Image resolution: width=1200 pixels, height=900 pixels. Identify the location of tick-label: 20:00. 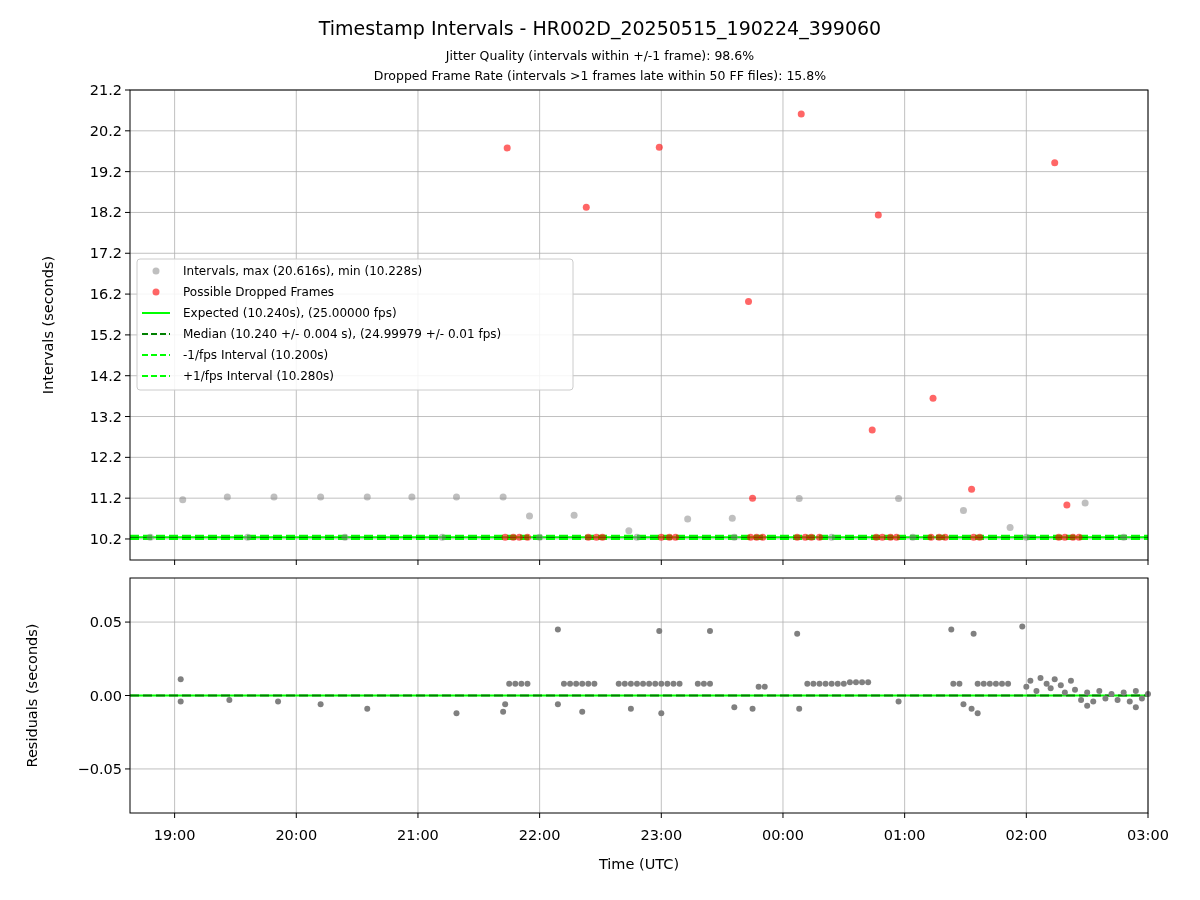
(296, 835).